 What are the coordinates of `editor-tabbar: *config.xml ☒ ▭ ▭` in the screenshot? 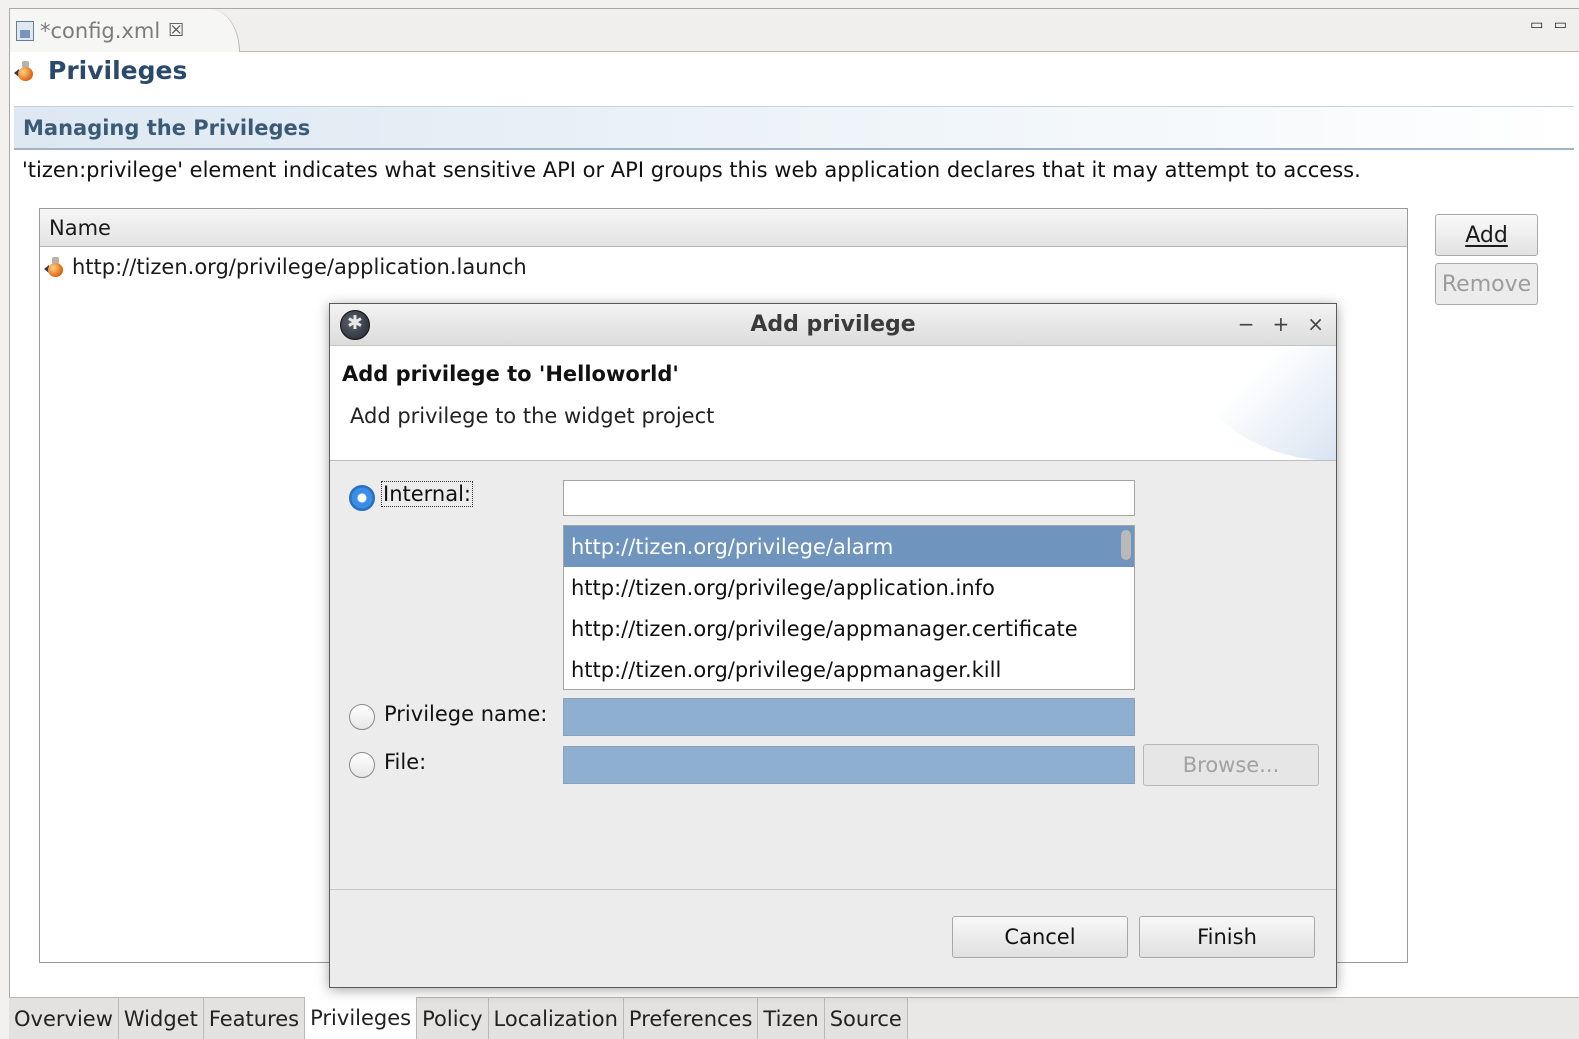 It's located at (794, 30).